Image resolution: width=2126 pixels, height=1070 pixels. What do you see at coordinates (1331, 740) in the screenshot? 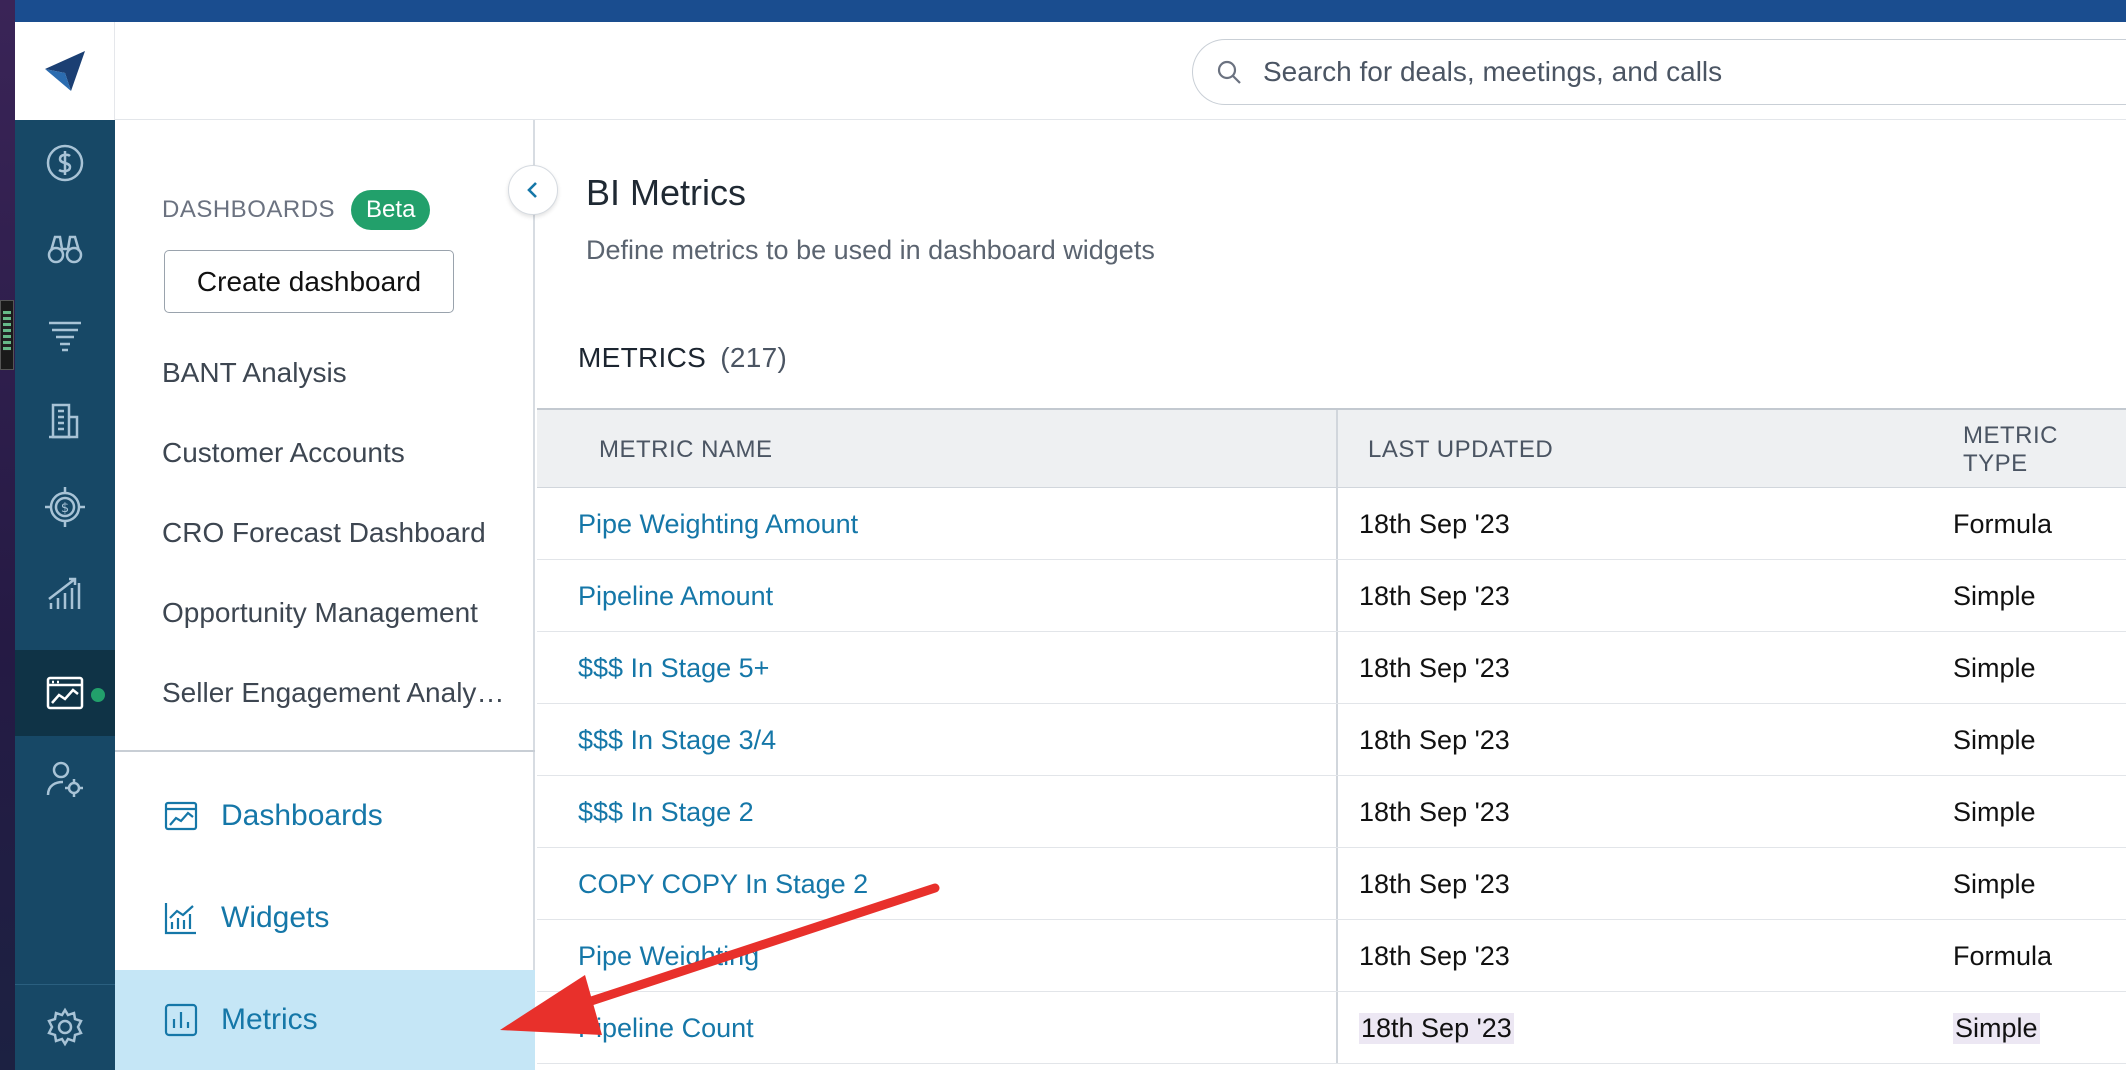
I see `table-row: $$$ In Stage 3/4 18th Sep '23 Simple` at bounding box center [1331, 740].